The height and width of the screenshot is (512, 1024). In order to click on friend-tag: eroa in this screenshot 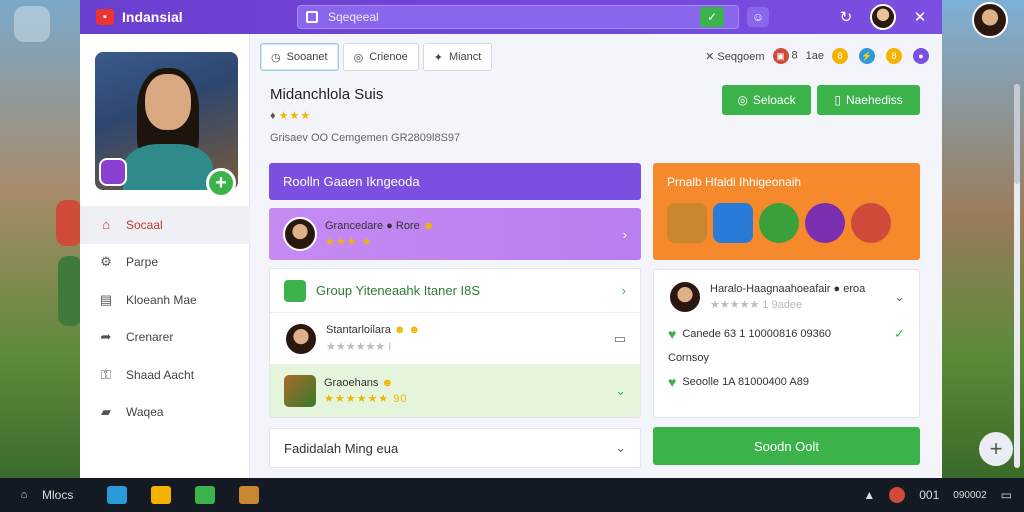, I will do `click(854, 288)`.